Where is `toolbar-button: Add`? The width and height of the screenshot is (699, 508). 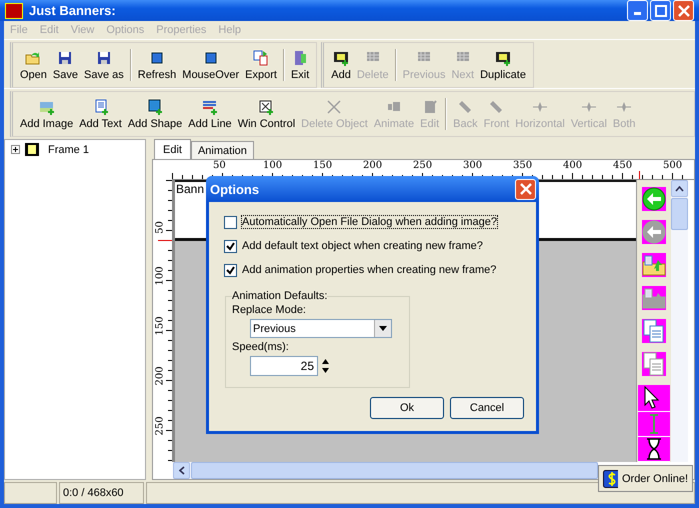
toolbar-button: Add is located at coordinates (341, 65).